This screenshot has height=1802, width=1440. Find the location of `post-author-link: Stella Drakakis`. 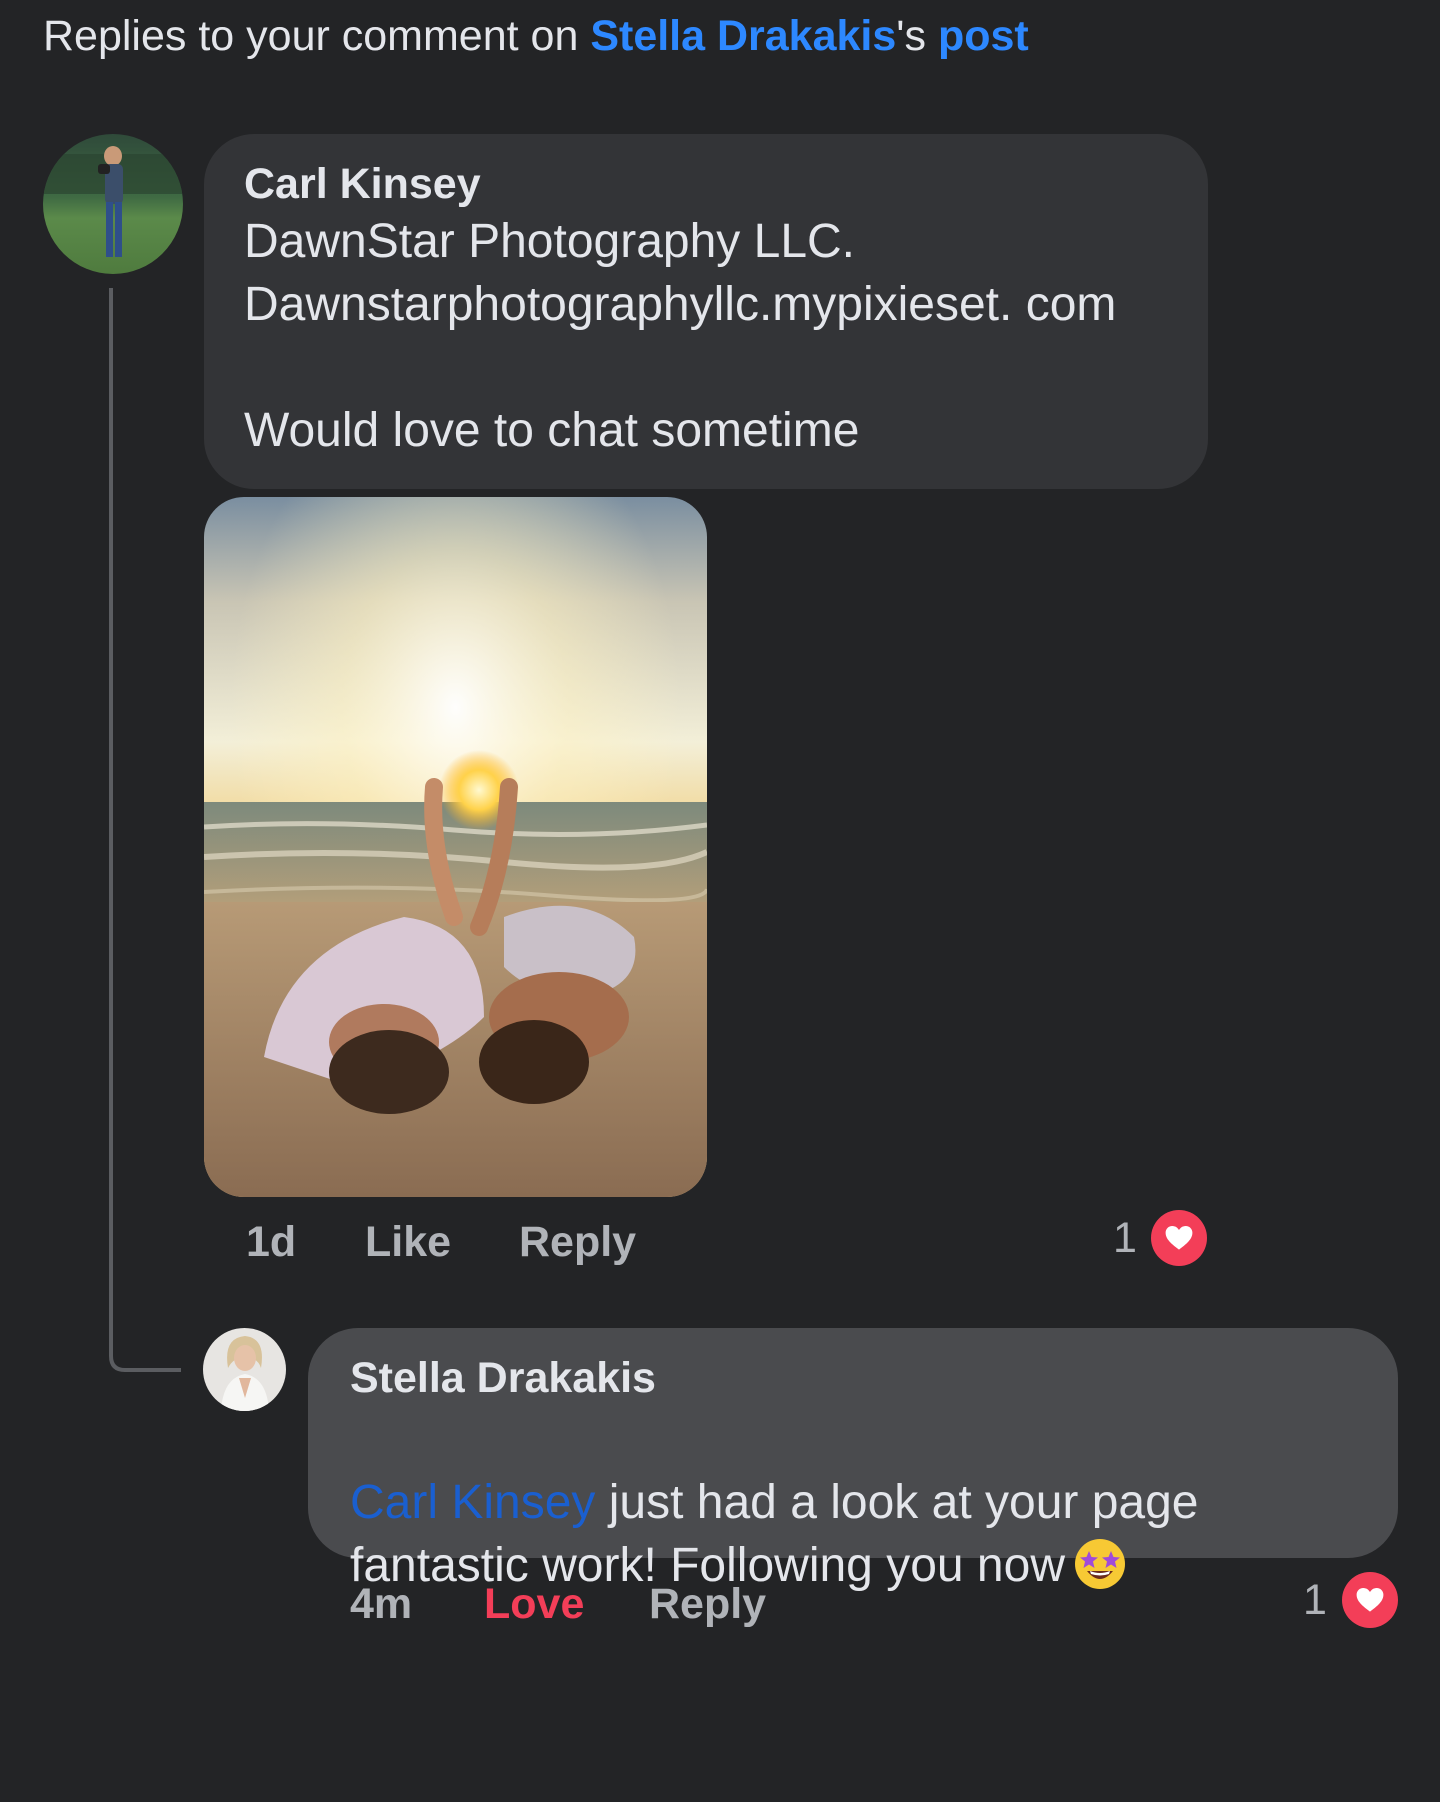

post-author-link: Stella Drakakis is located at coordinates (743, 36).